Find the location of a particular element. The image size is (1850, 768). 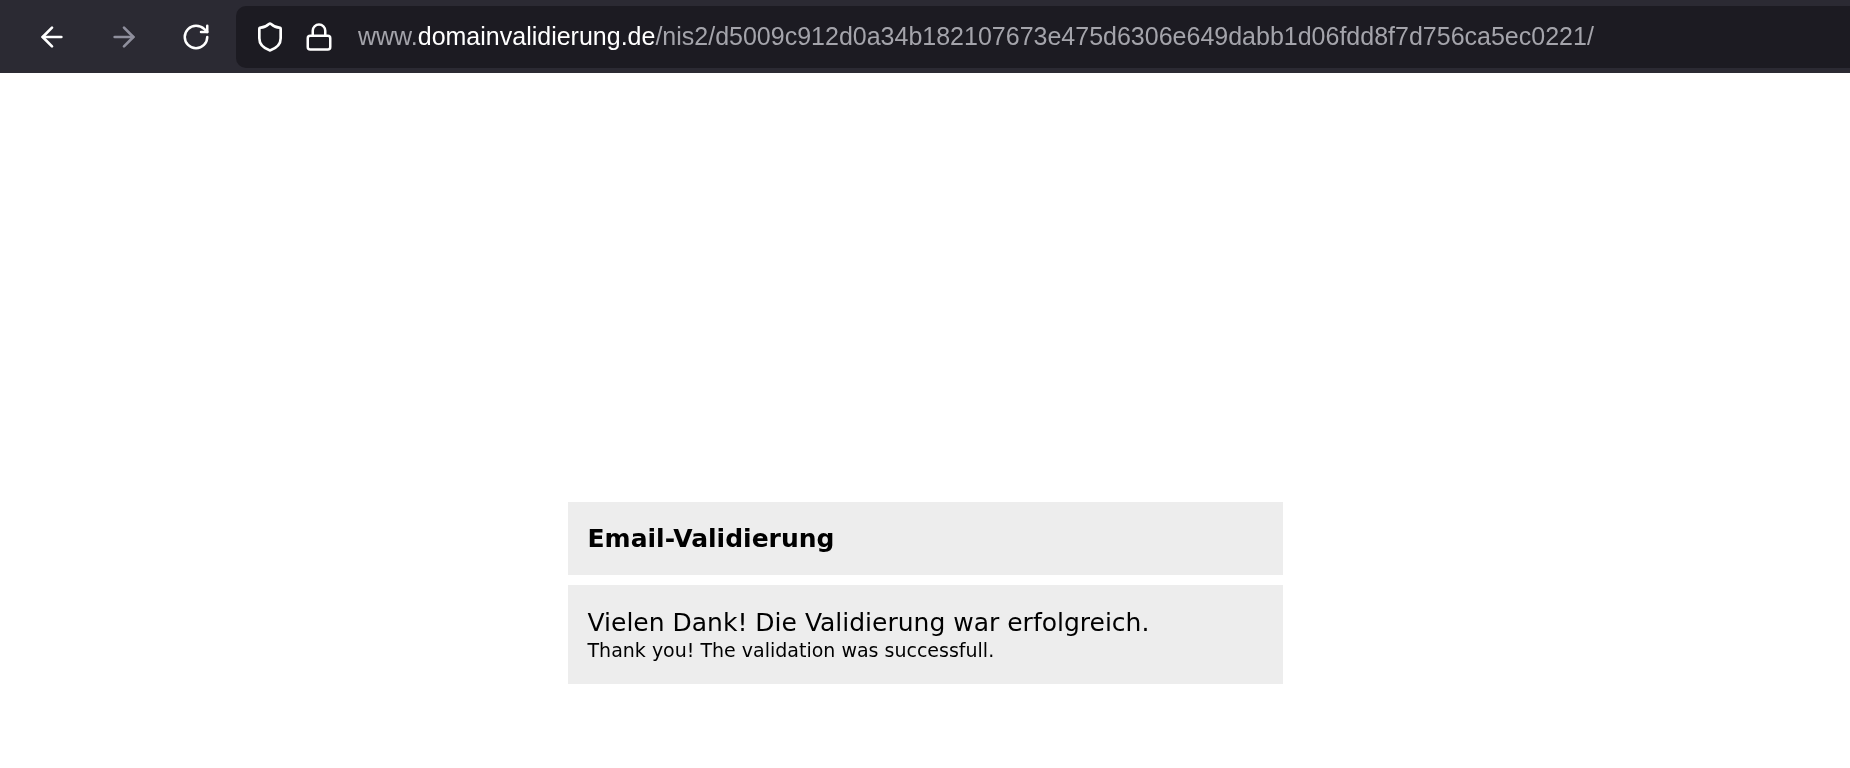

card-title: Email-Validierung is located at coordinates (711, 538).